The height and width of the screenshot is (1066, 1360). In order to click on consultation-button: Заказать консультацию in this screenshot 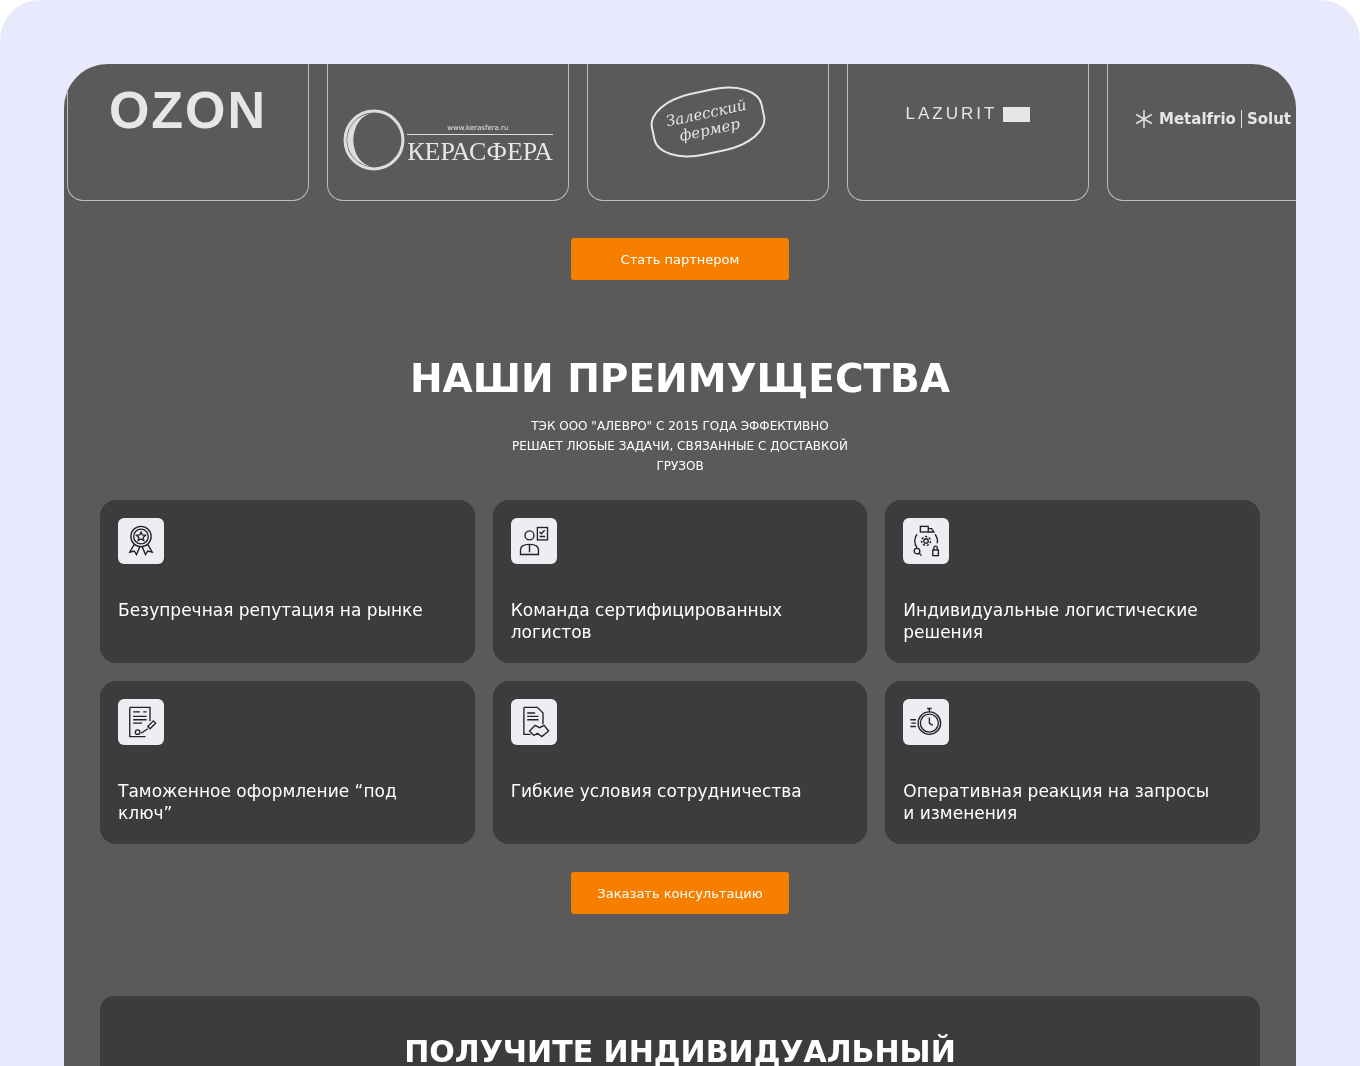, I will do `click(680, 893)`.